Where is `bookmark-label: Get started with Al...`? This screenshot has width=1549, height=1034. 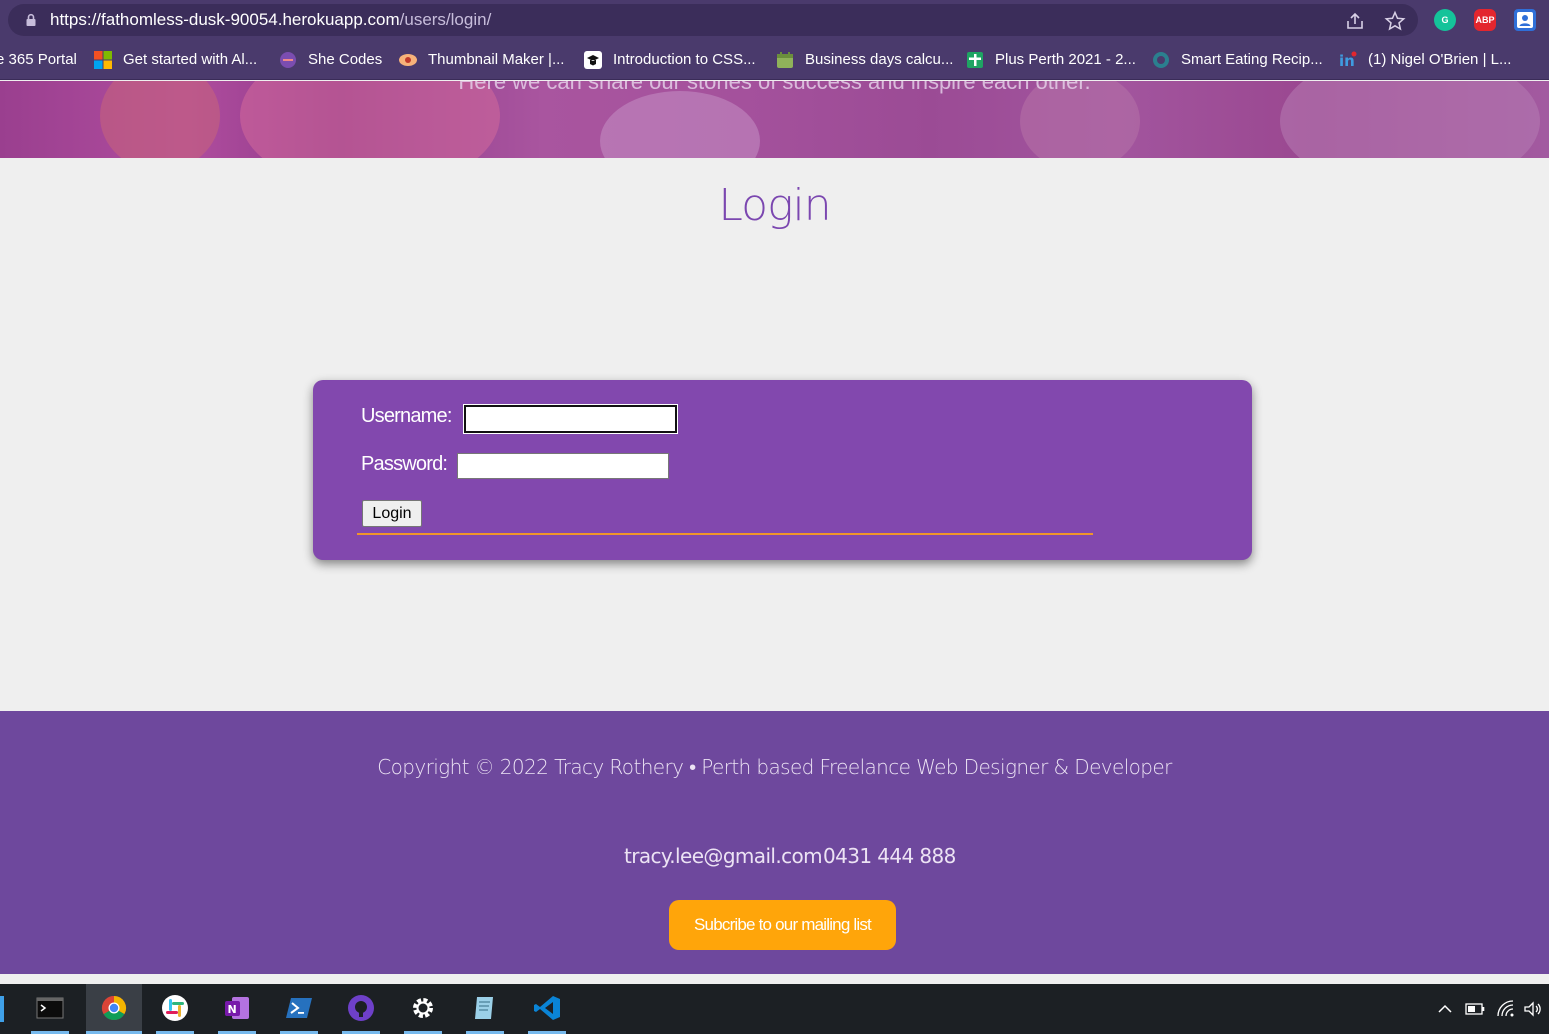
bookmark-label: Get started with Al... is located at coordinates (190, 59).